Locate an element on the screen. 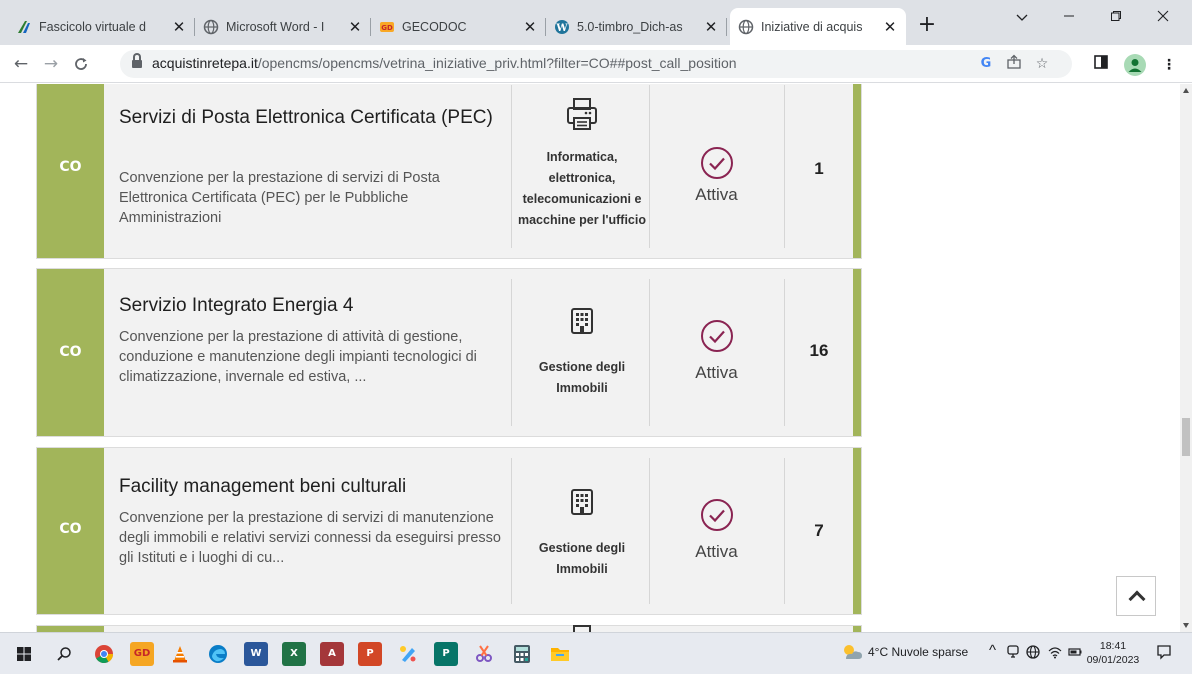 This screenshot has height=674, width=1192. battery-icon is located at coordinates (1075, 653).